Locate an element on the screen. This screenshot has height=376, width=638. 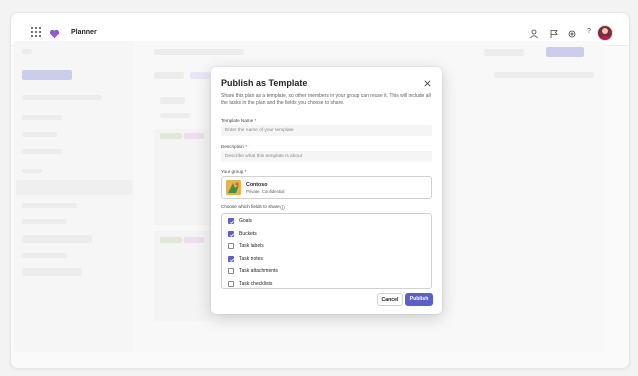
gear-icon is located at coordinates (572, 34).